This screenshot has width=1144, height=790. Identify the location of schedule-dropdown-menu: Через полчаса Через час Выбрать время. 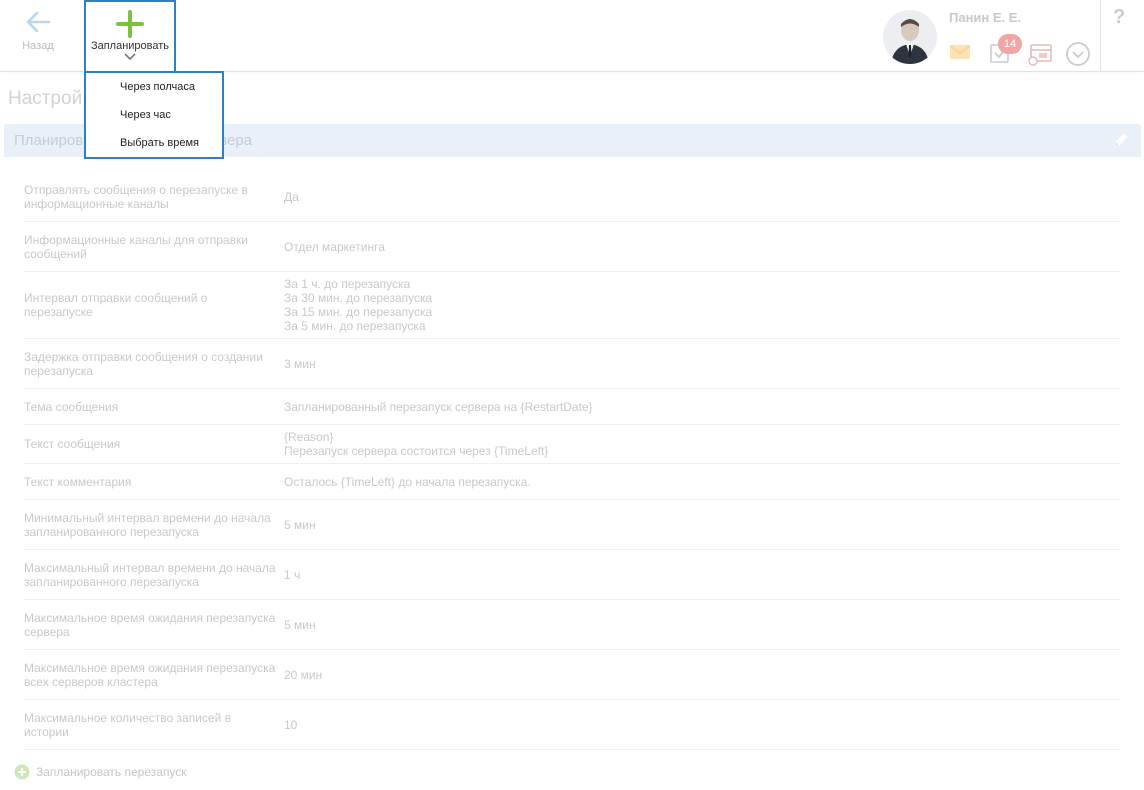
(154, 115).